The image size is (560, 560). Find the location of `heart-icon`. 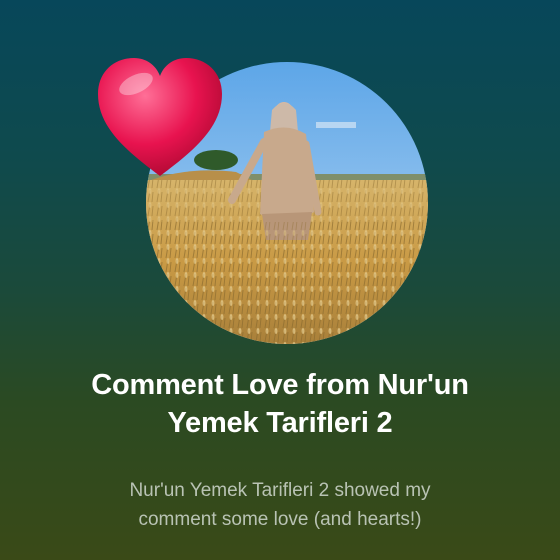

heart-icon is located at coordinates (160, 118).